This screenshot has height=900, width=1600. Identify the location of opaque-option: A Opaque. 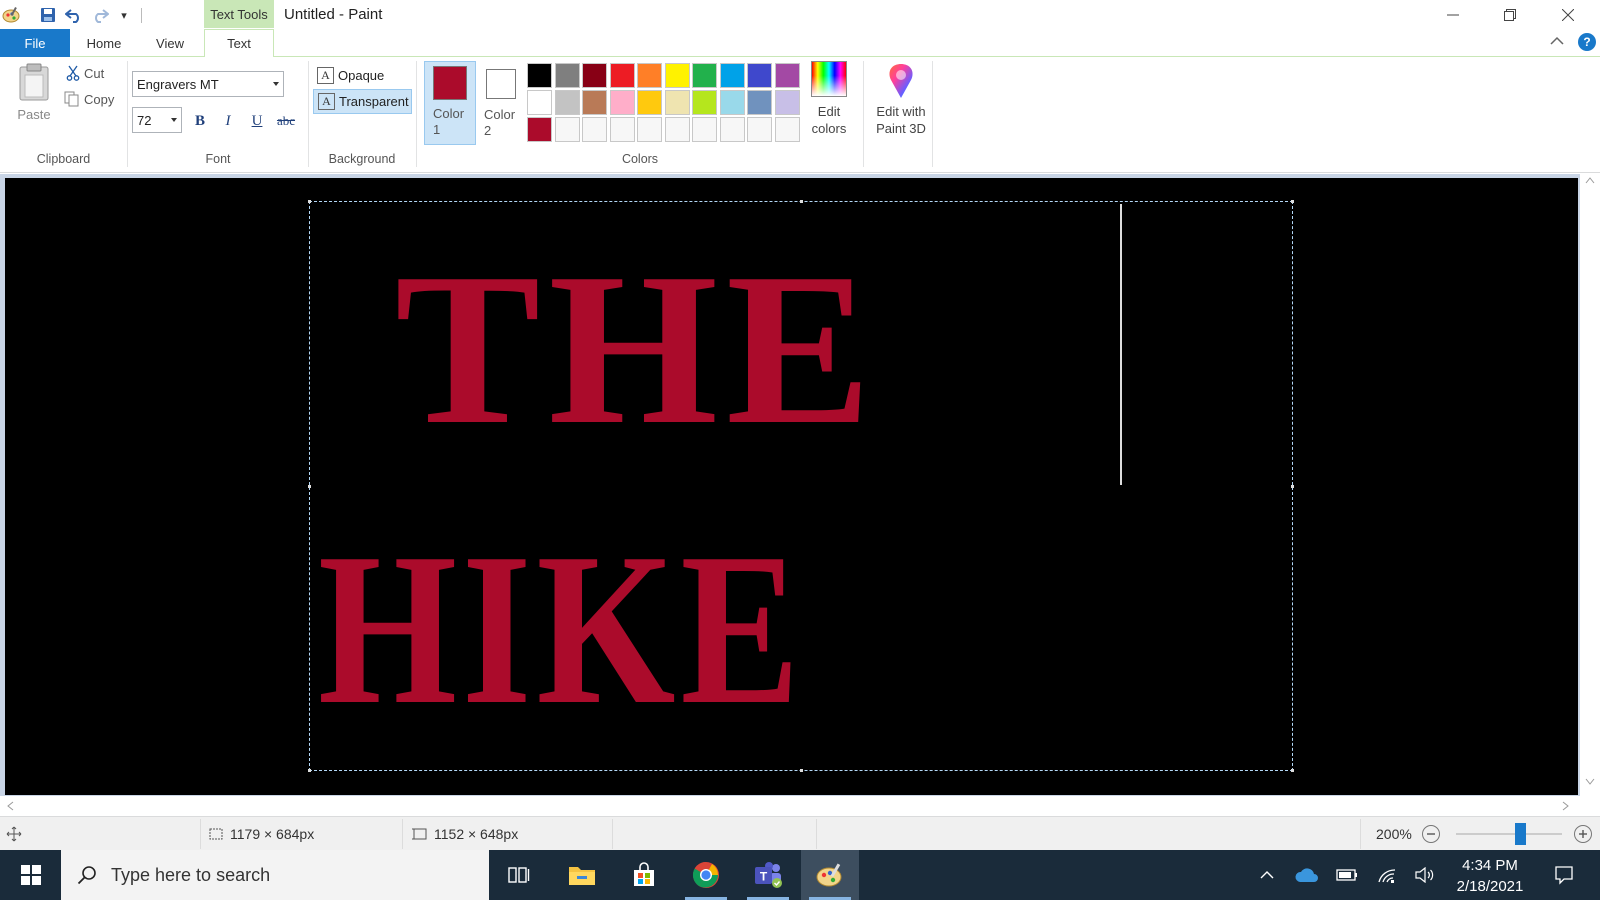
(362, 75).